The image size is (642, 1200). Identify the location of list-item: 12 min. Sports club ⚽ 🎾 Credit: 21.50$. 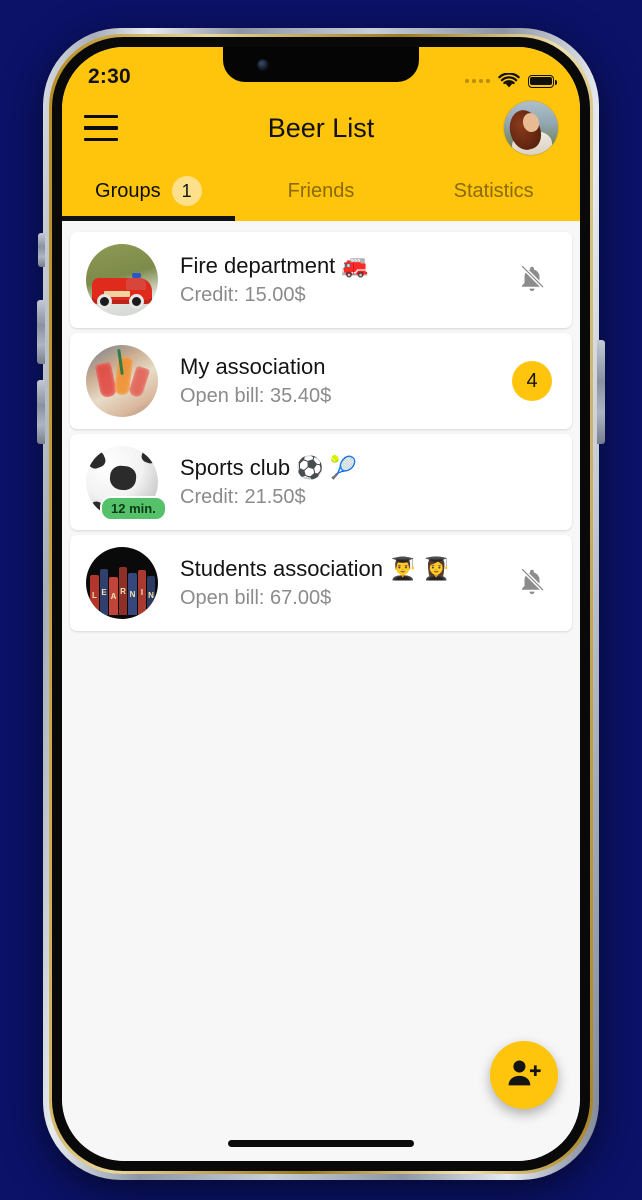
(321, 482).